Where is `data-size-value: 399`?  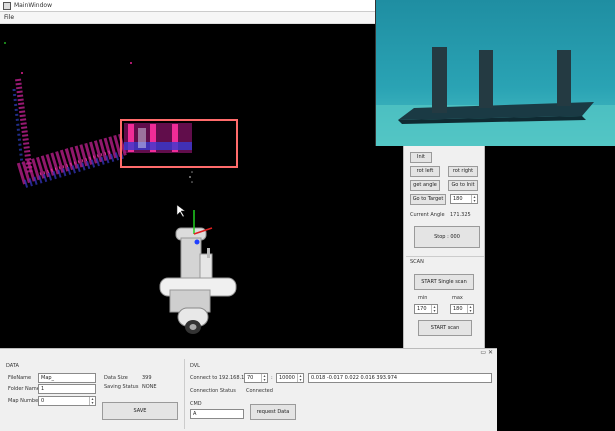 data-size-value: 399 is located at coordinates (147, 378).